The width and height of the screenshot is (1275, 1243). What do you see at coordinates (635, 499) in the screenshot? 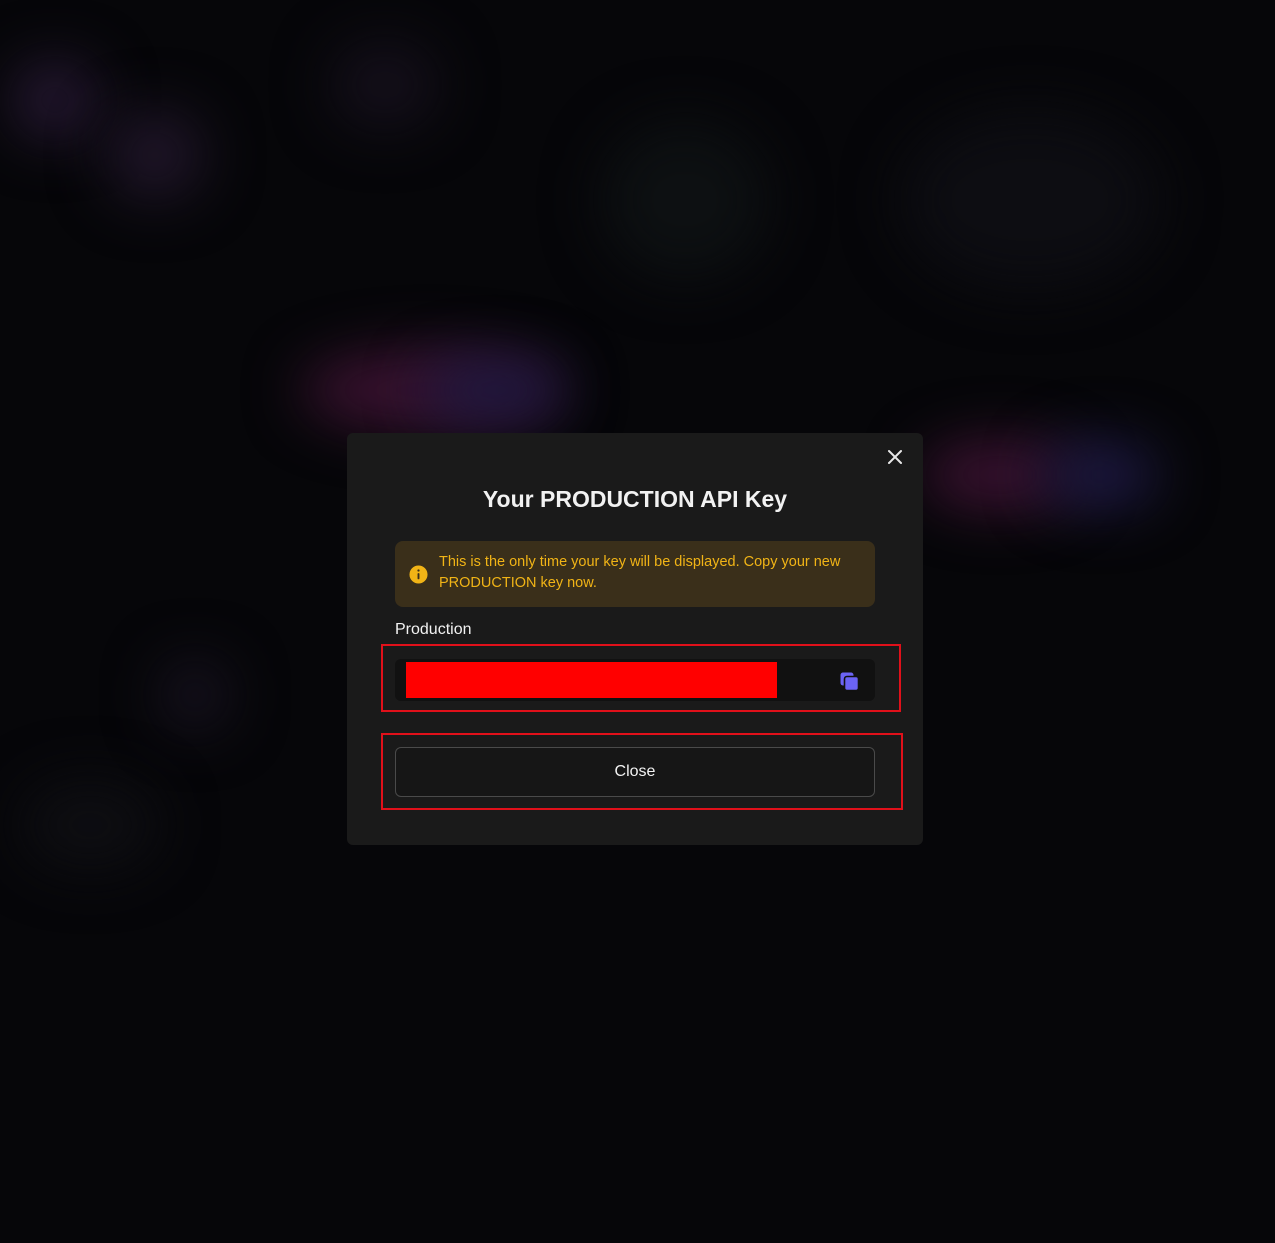
I see `modal-title: Your PRODUCTION API Key` at bounding box center [635, 499].